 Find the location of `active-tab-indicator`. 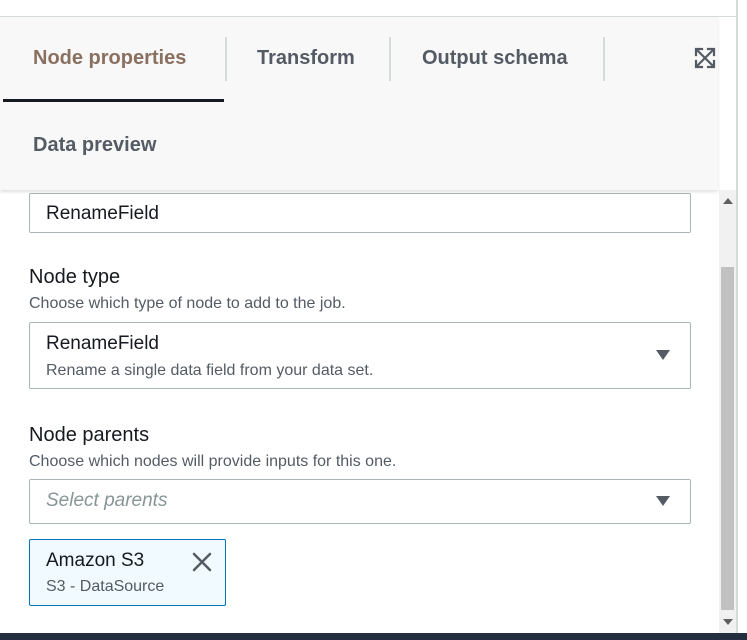

active-tab-indicator is located at coordinates (113, 100).